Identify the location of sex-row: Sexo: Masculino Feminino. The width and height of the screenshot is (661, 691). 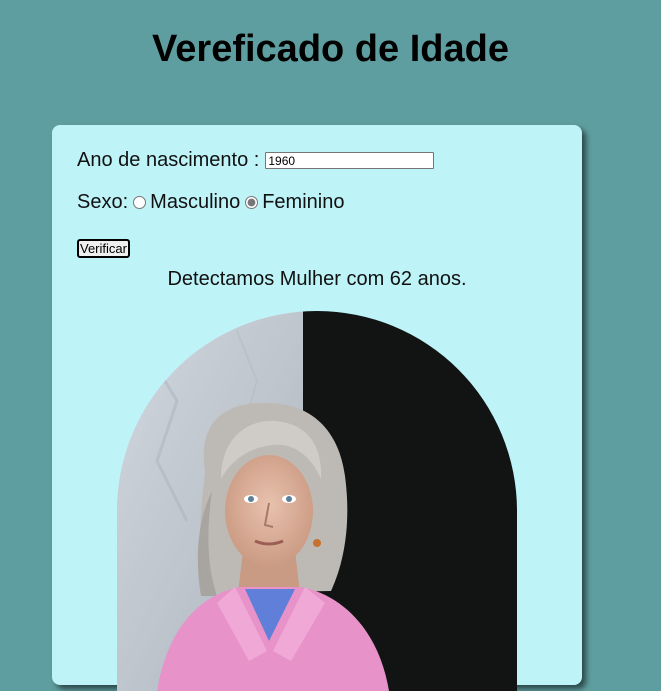
(210, 202).